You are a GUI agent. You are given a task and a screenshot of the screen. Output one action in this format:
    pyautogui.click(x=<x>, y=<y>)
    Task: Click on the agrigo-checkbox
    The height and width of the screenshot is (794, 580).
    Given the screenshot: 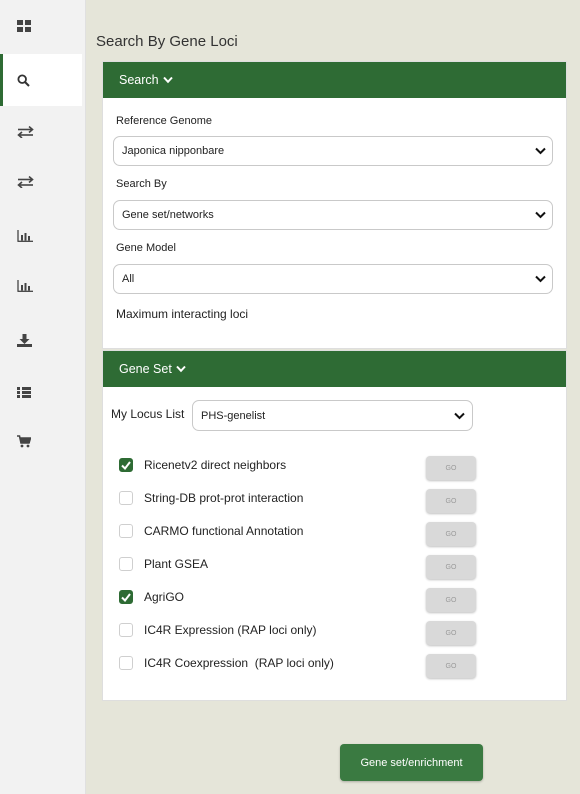 What is the action you would take?
    pyautogui.click(x=126, y=597)
    